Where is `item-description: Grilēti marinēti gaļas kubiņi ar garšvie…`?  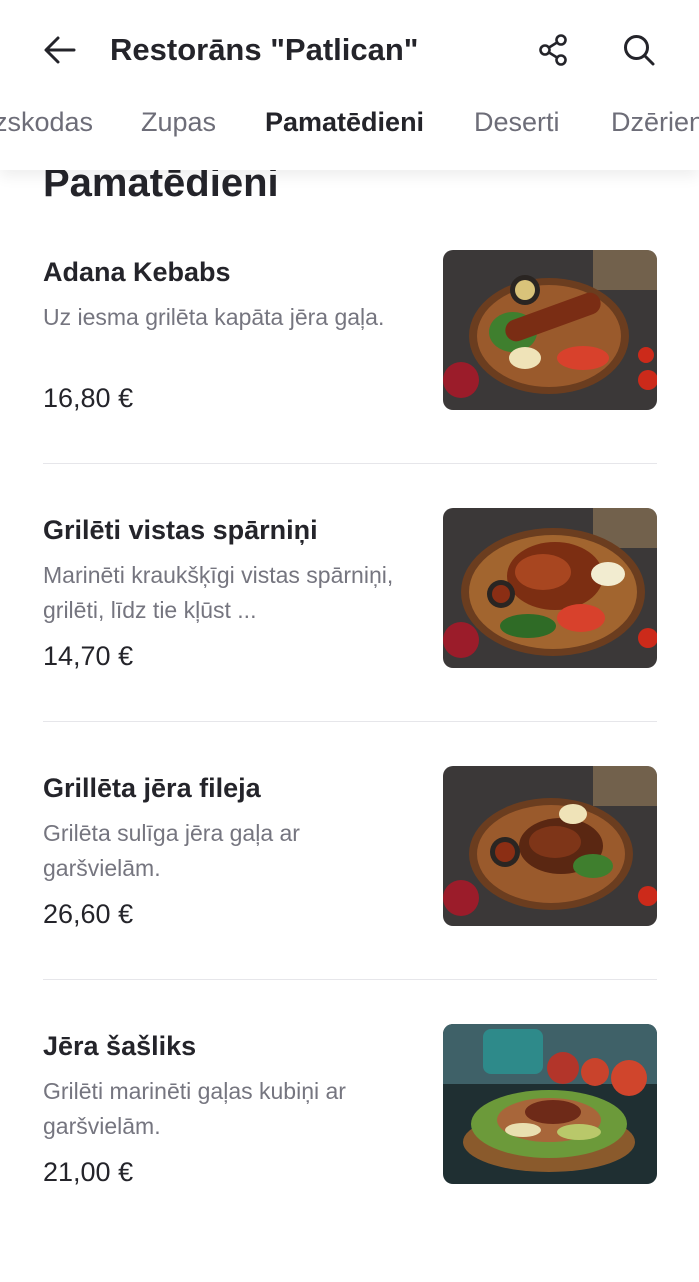
item-description: Grilēti marinēti gaļas kubiņi ar garšvie… is located at coordinates (194, 1108).